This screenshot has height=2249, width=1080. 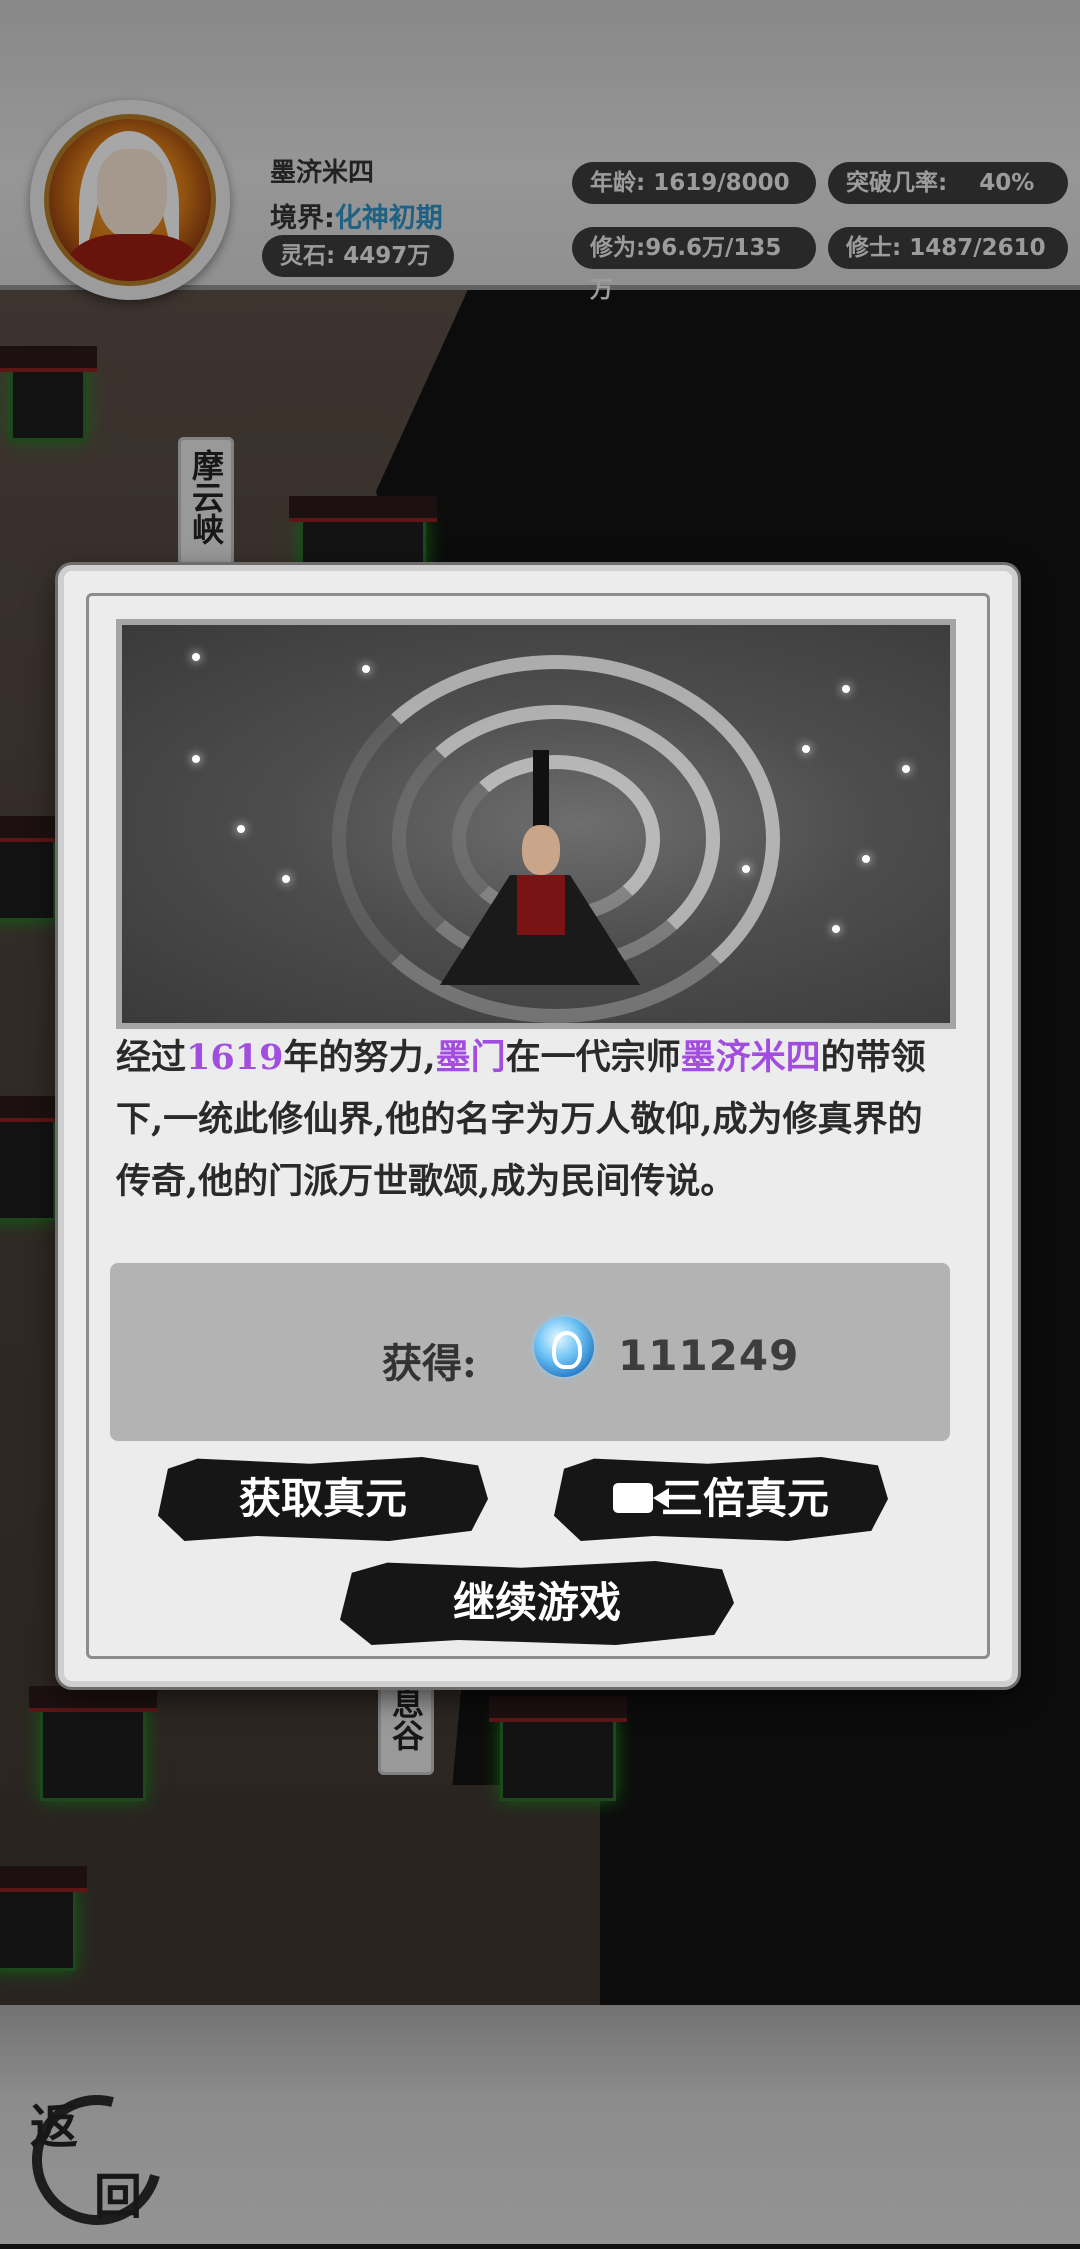 I want to click on story-years: 1619, so click(x=235, y=1057).